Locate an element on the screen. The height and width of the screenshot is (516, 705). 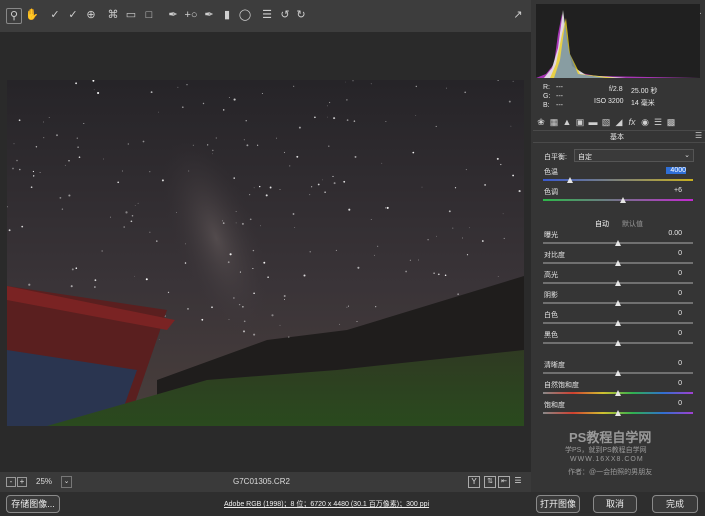
targeted-adjust-icon: ⊕ is located at coordinates (91, 15).